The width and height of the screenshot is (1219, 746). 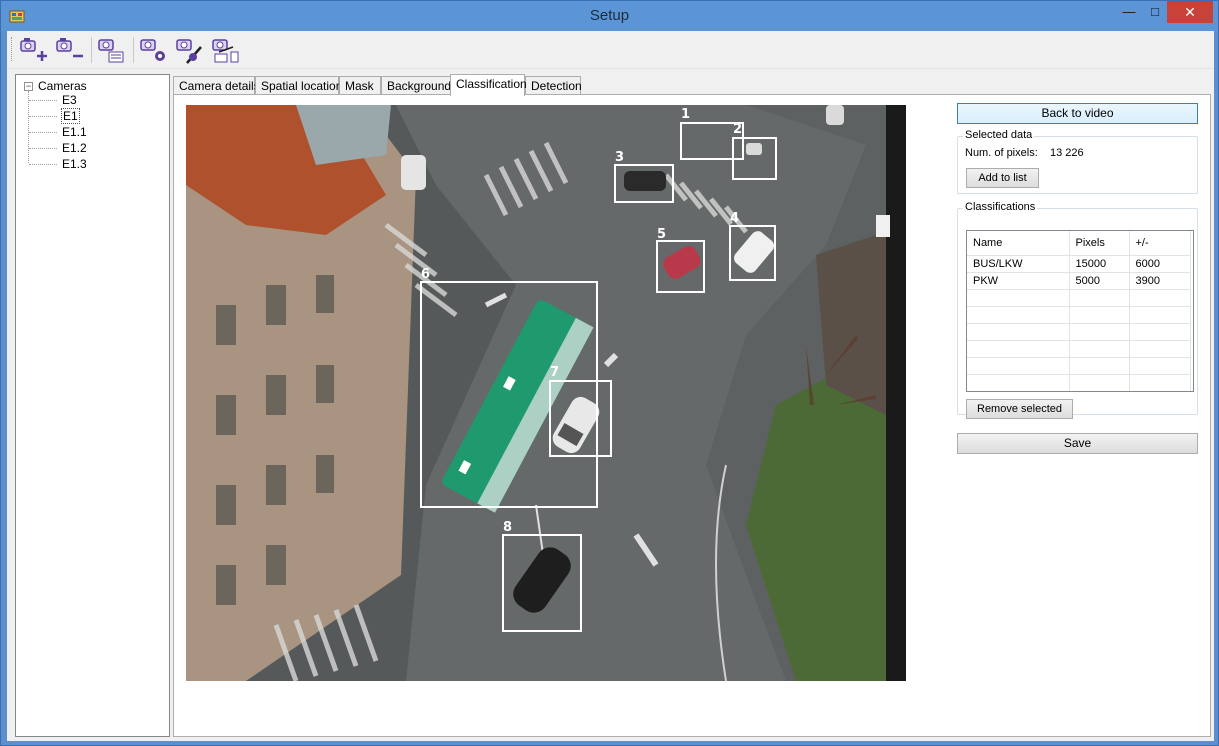 I want to click on cell-pixels: 5000, so click(x=1099, y=281).